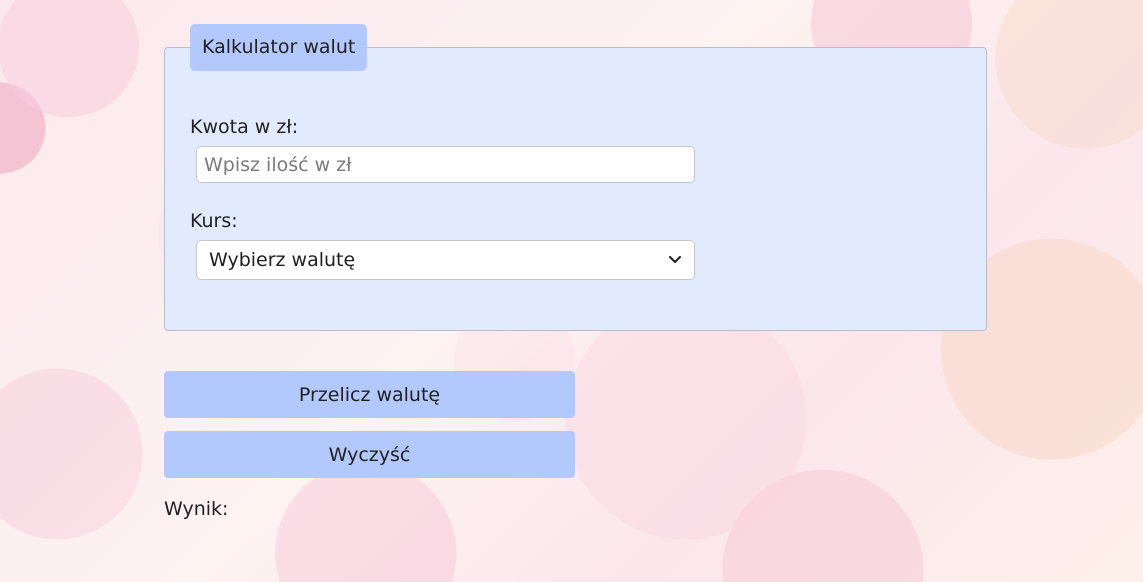  Describe the element at coordinates (675, 260) in the screenshot. I see `chevron-down-icon` at that location.